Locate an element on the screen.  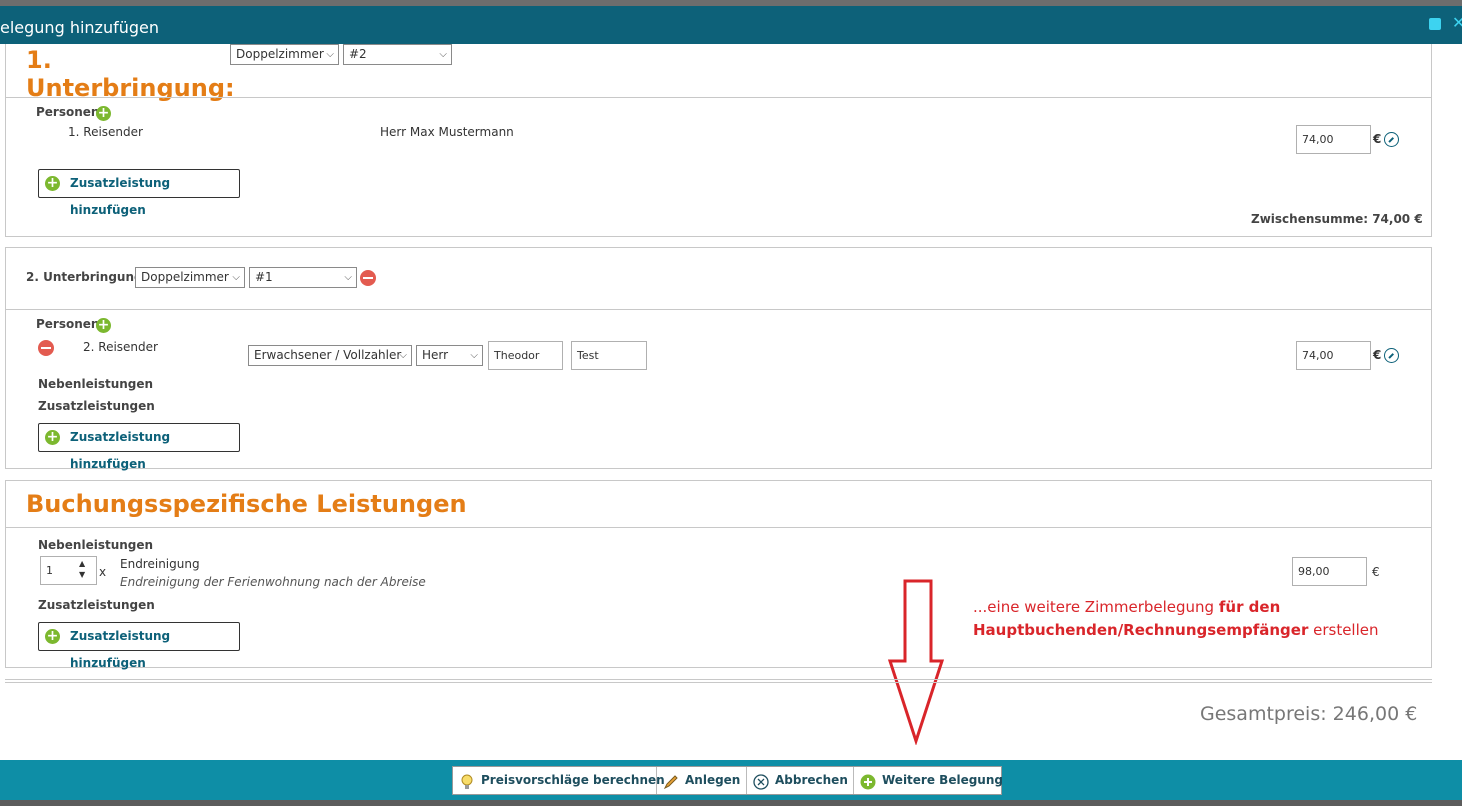
salutation-value: Herr is located at coordinates (435, 355).